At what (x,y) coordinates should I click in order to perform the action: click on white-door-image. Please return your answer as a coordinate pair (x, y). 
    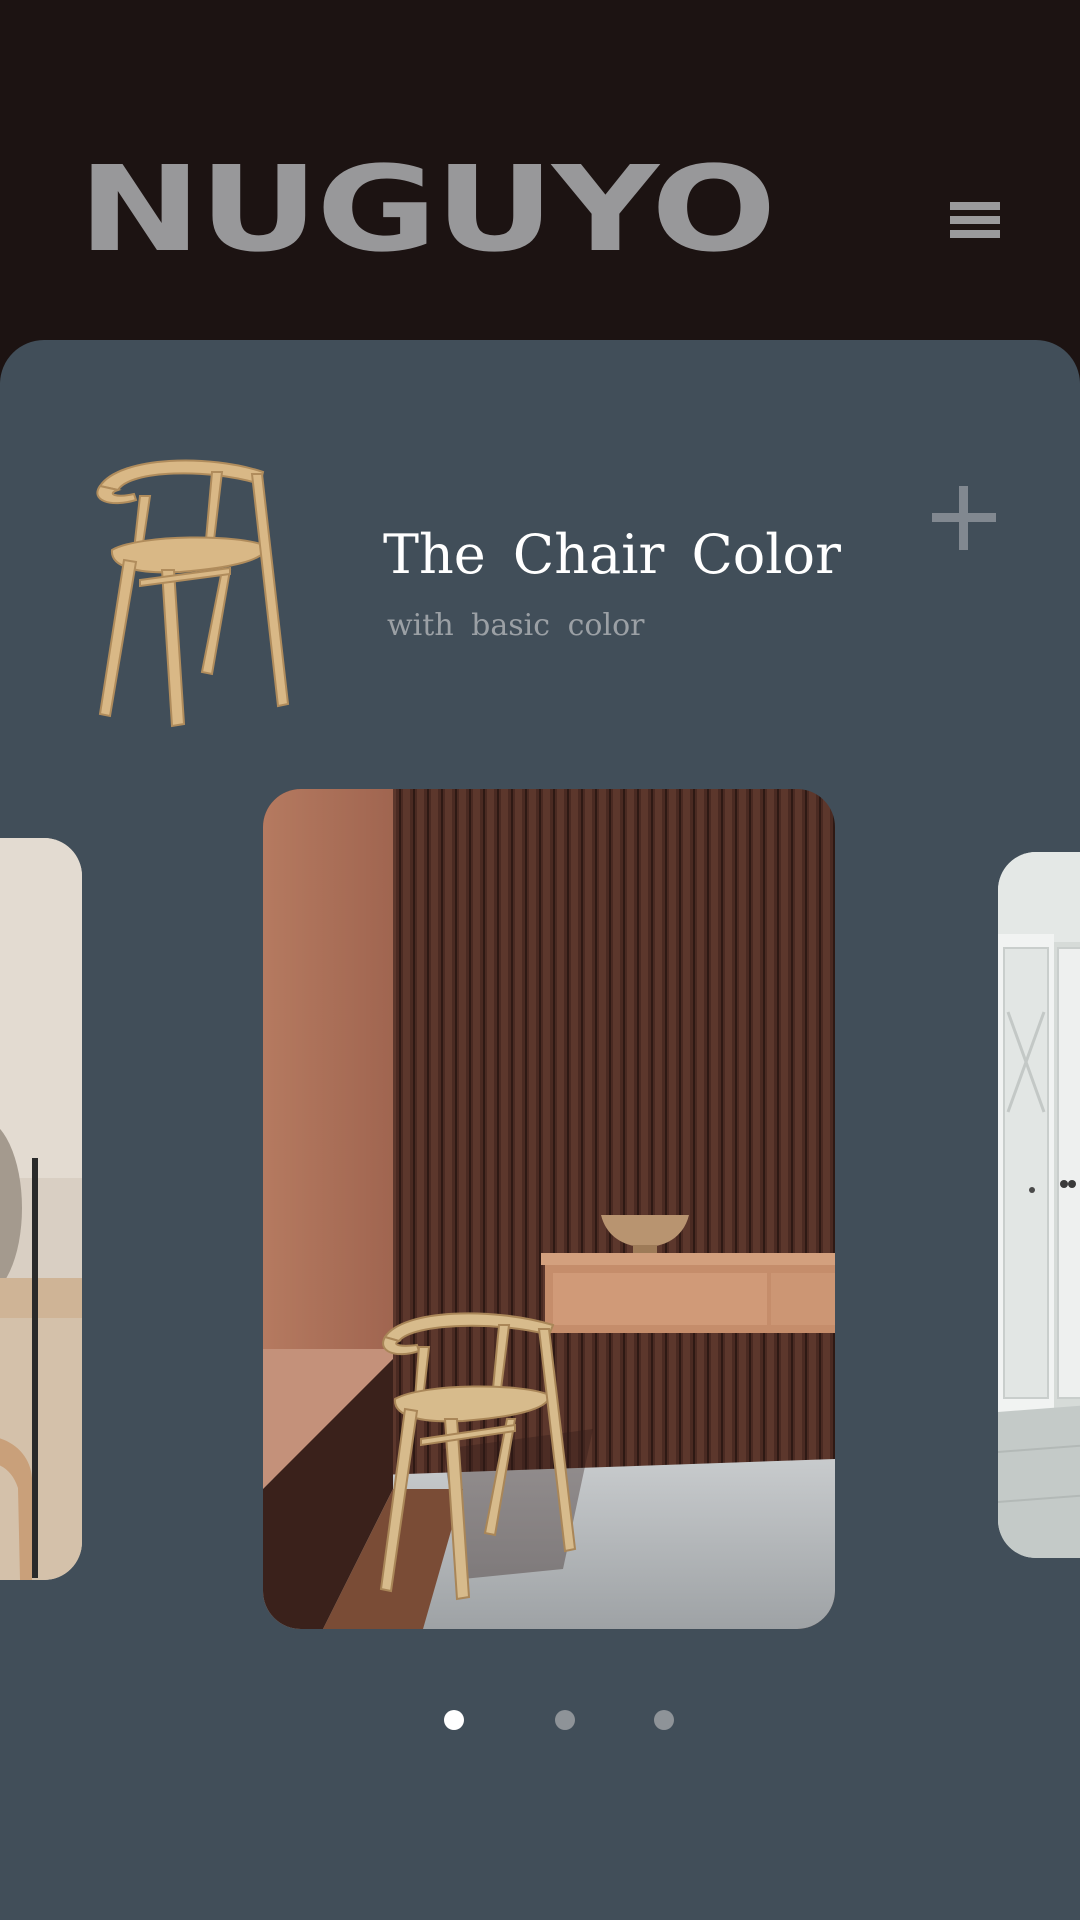
    Looking at the image, I should click on (1039, 1205).